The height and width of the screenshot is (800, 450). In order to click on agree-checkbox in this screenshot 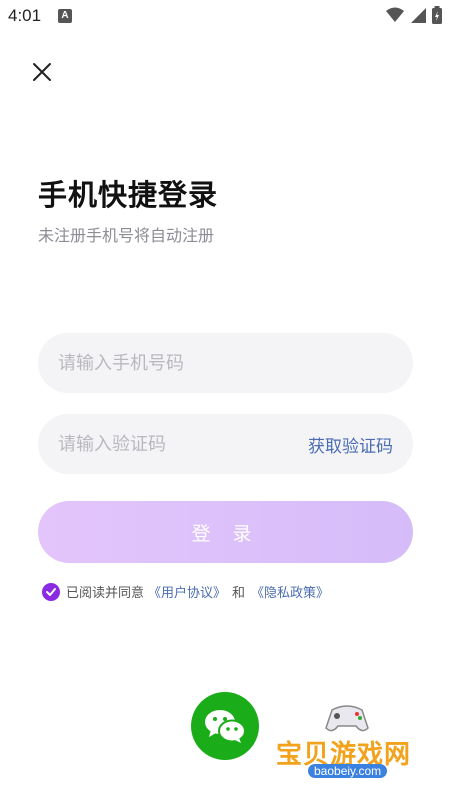, I will do `click(51, 591)`.